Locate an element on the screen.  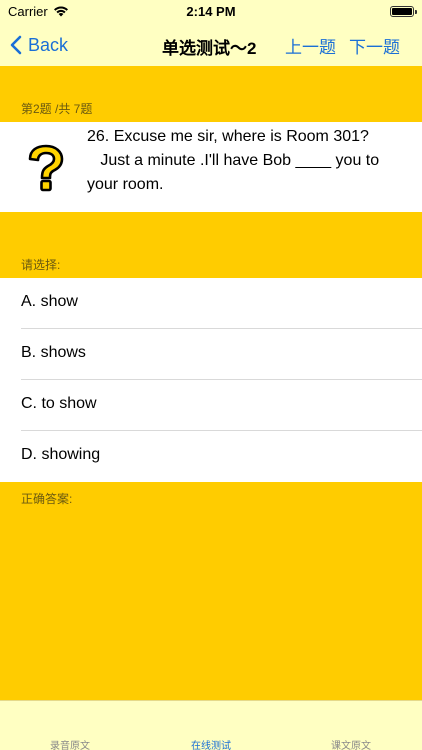
battery-icon is located at coordinates (403, 11).